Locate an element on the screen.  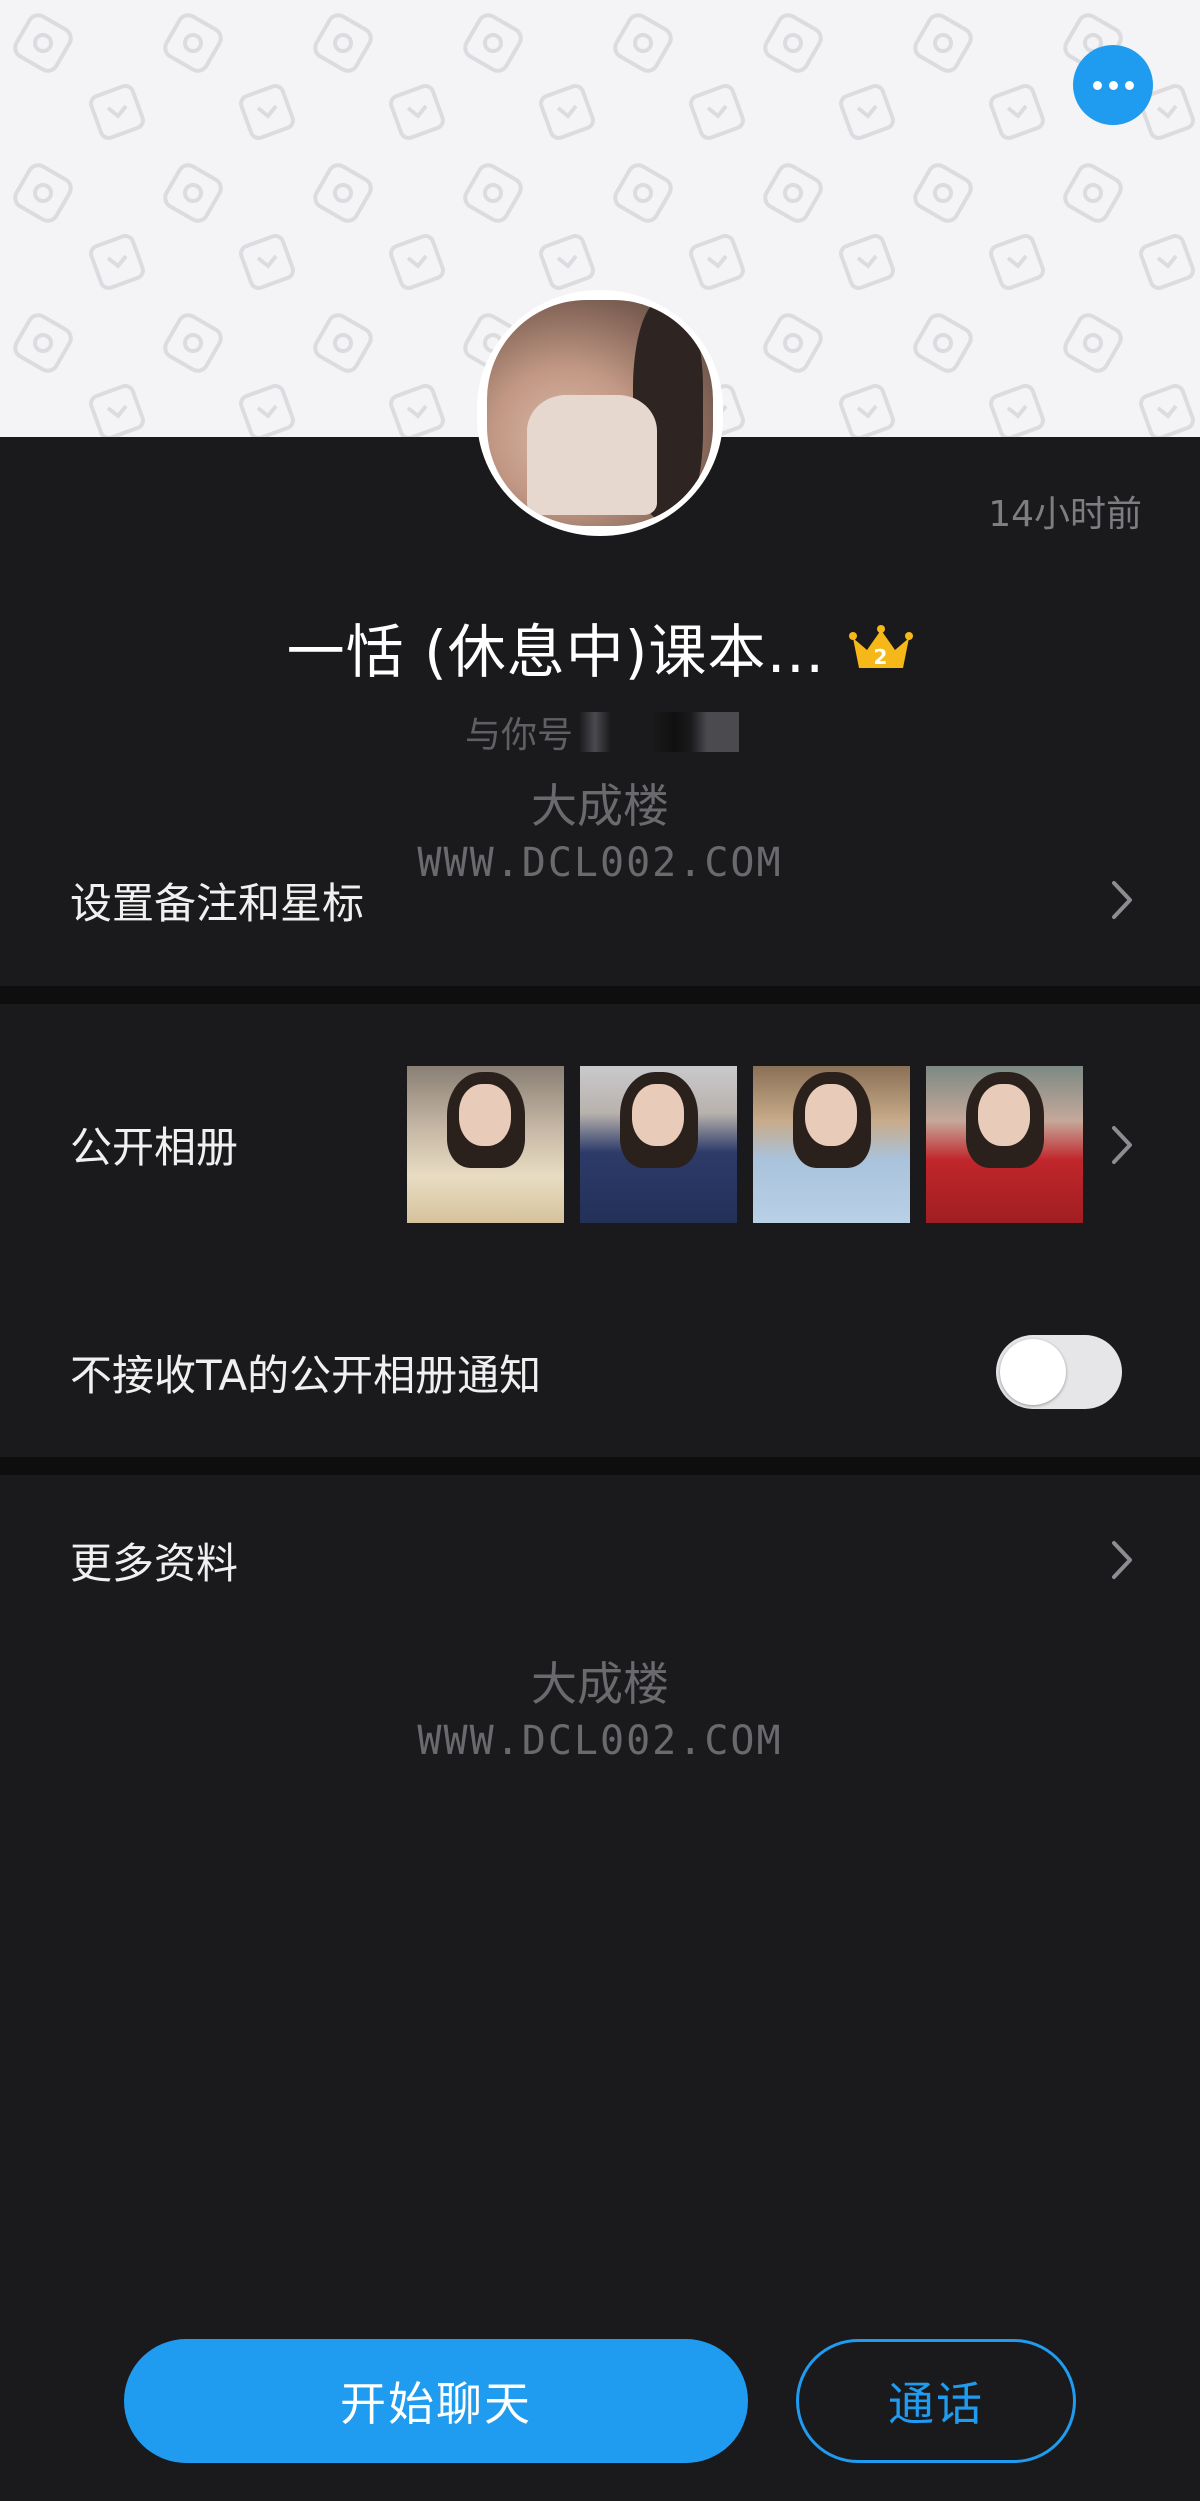
avatar-image is located at coordinates (600, 413).